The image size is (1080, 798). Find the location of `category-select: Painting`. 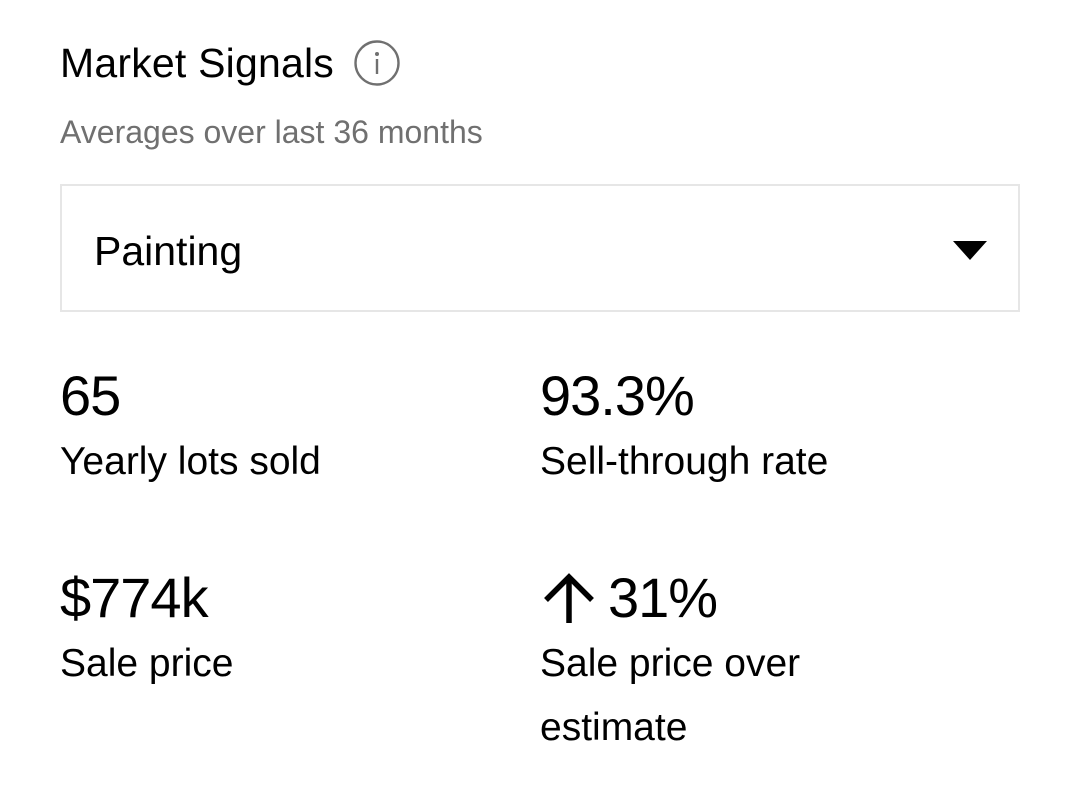

category-select: Painting is located at coordinates (540, 248).